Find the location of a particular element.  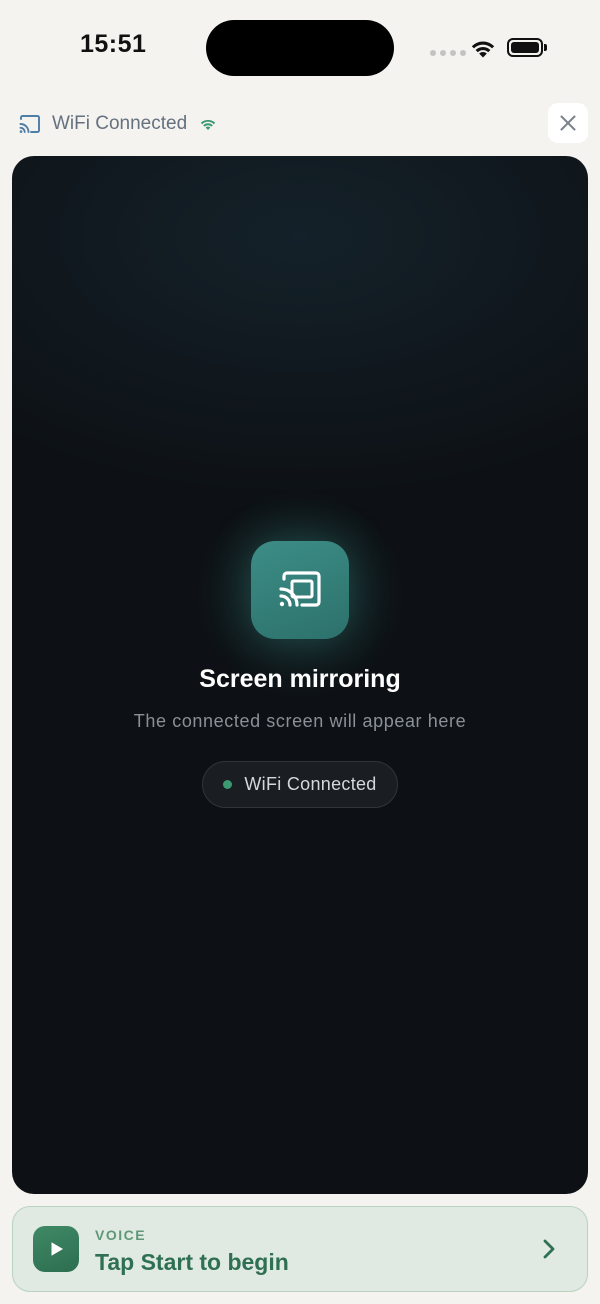

close-icon is located at coordinates (568, 123).